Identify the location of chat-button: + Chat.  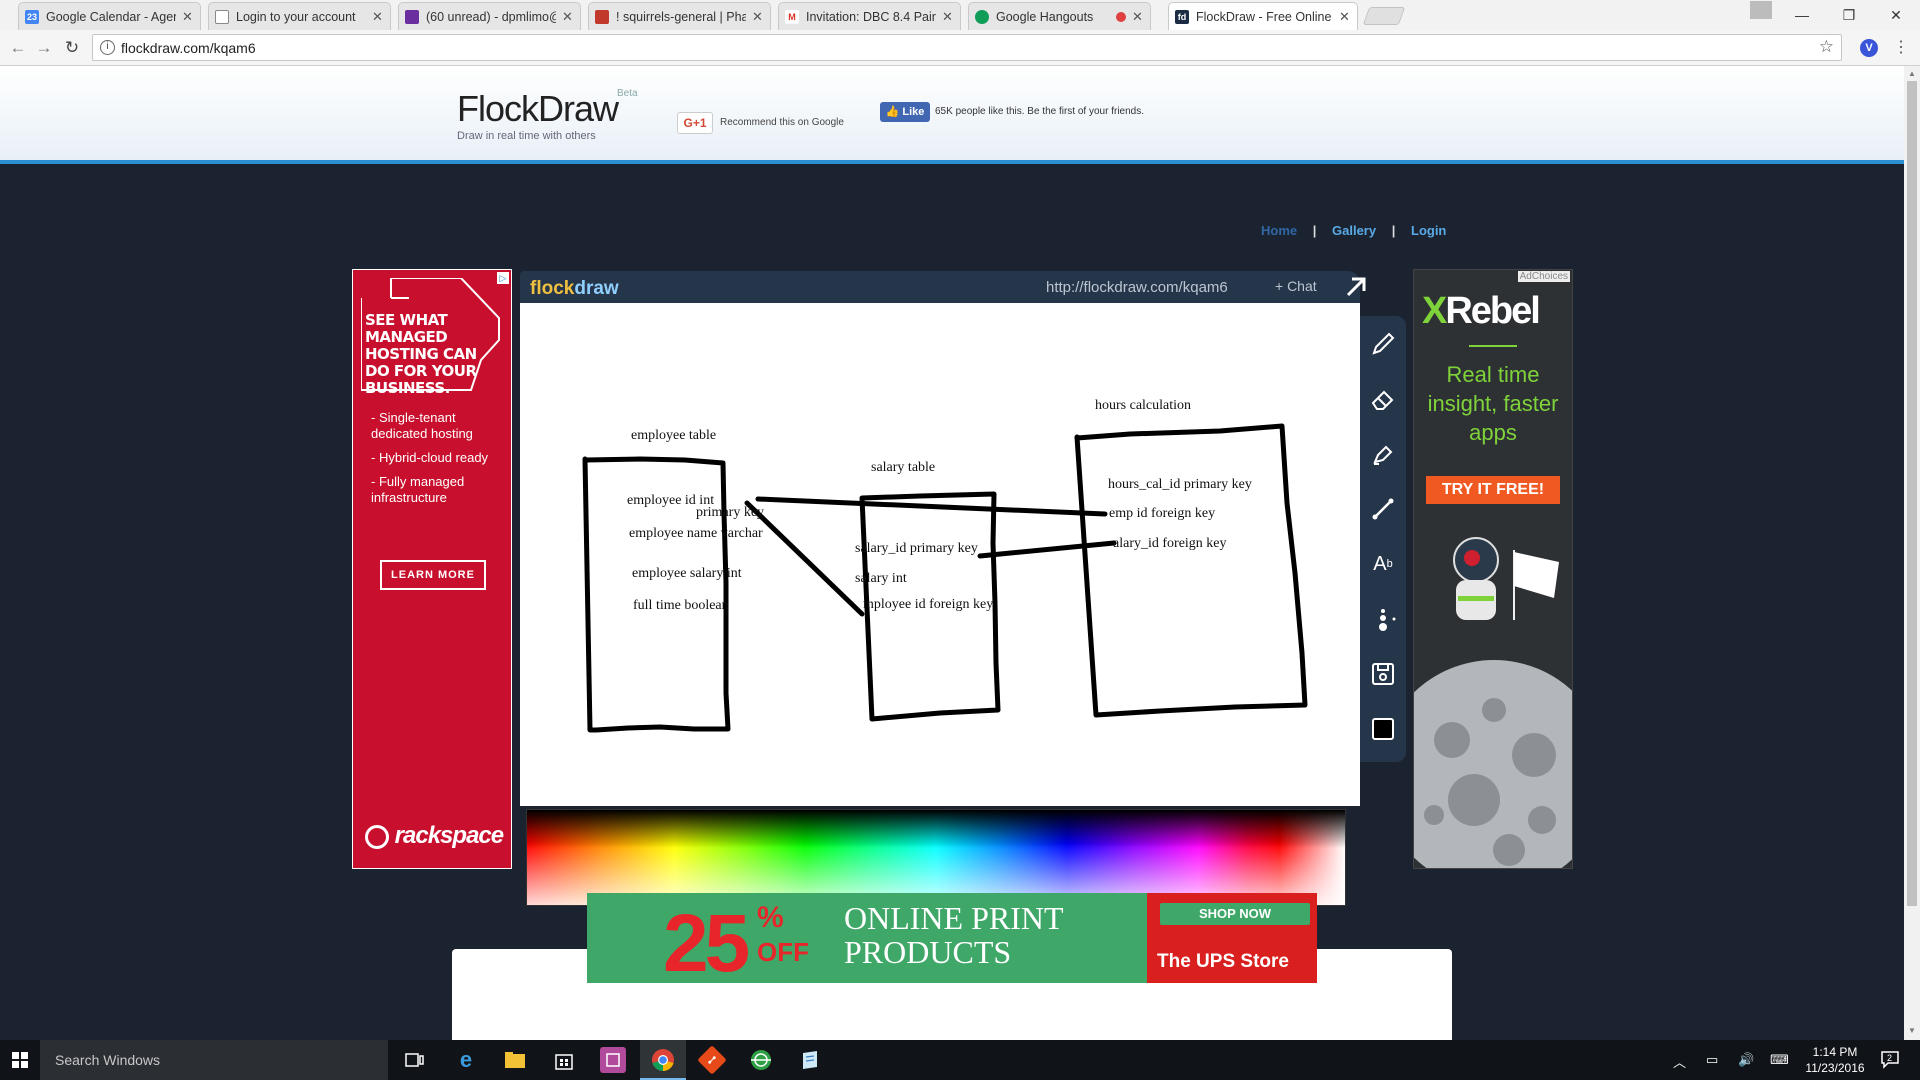
(1296, 286).